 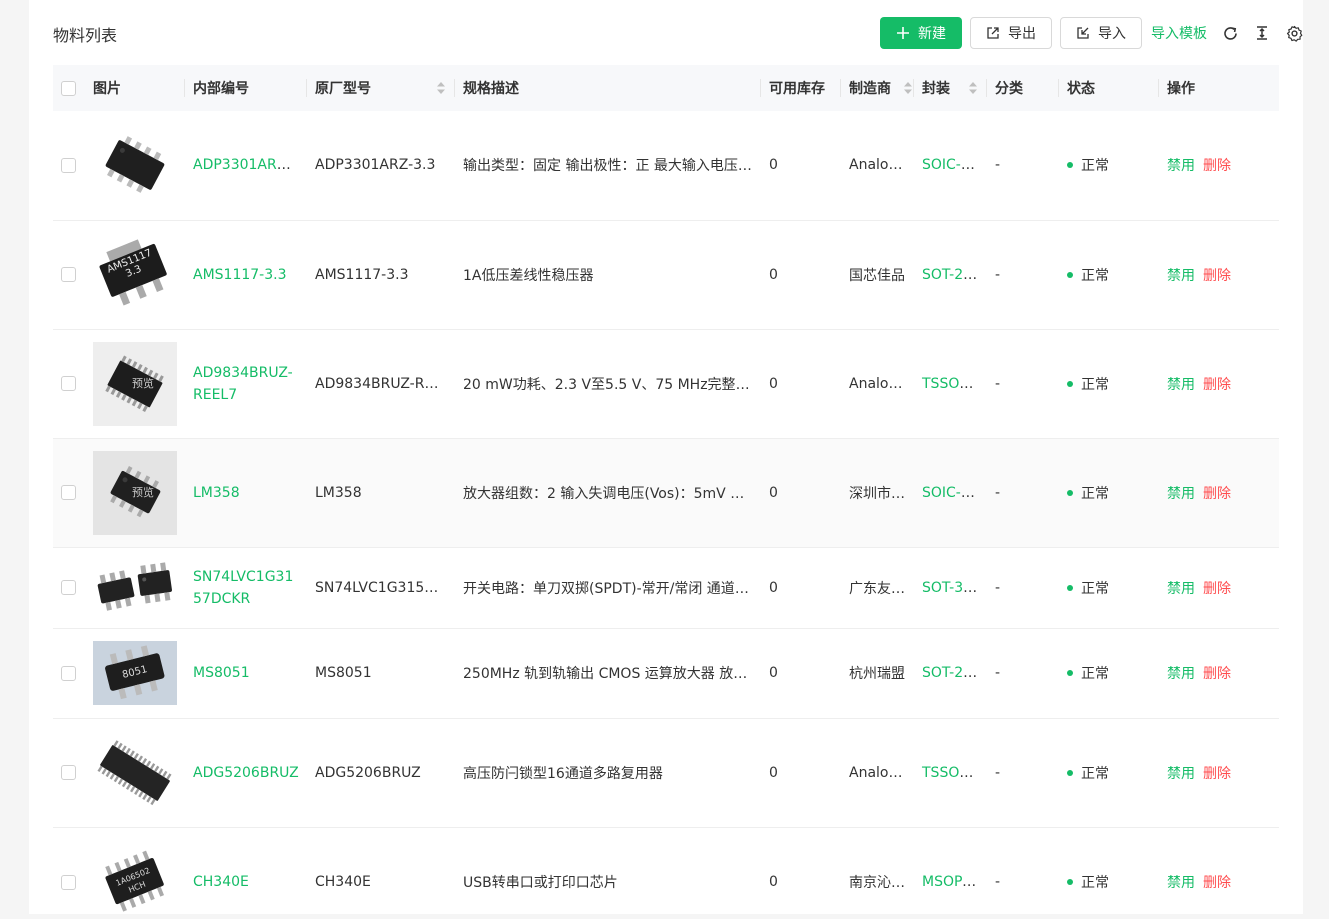 I want to click on internal-code-link: LM358, so click(x=216, y=493).